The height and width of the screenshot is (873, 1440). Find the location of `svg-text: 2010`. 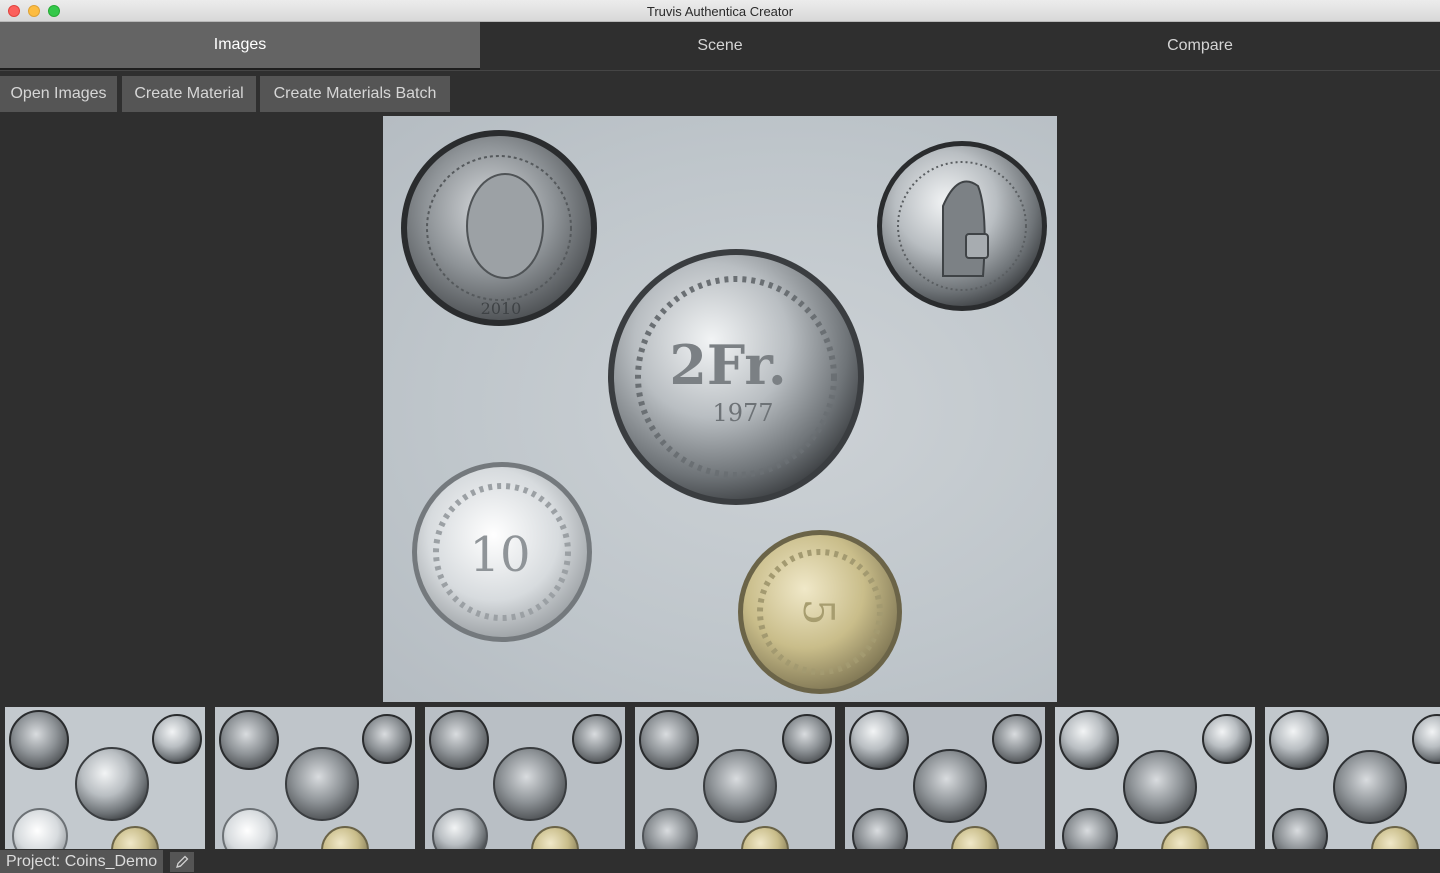

svg-text: 2010 is located at coordinates (501, 308).